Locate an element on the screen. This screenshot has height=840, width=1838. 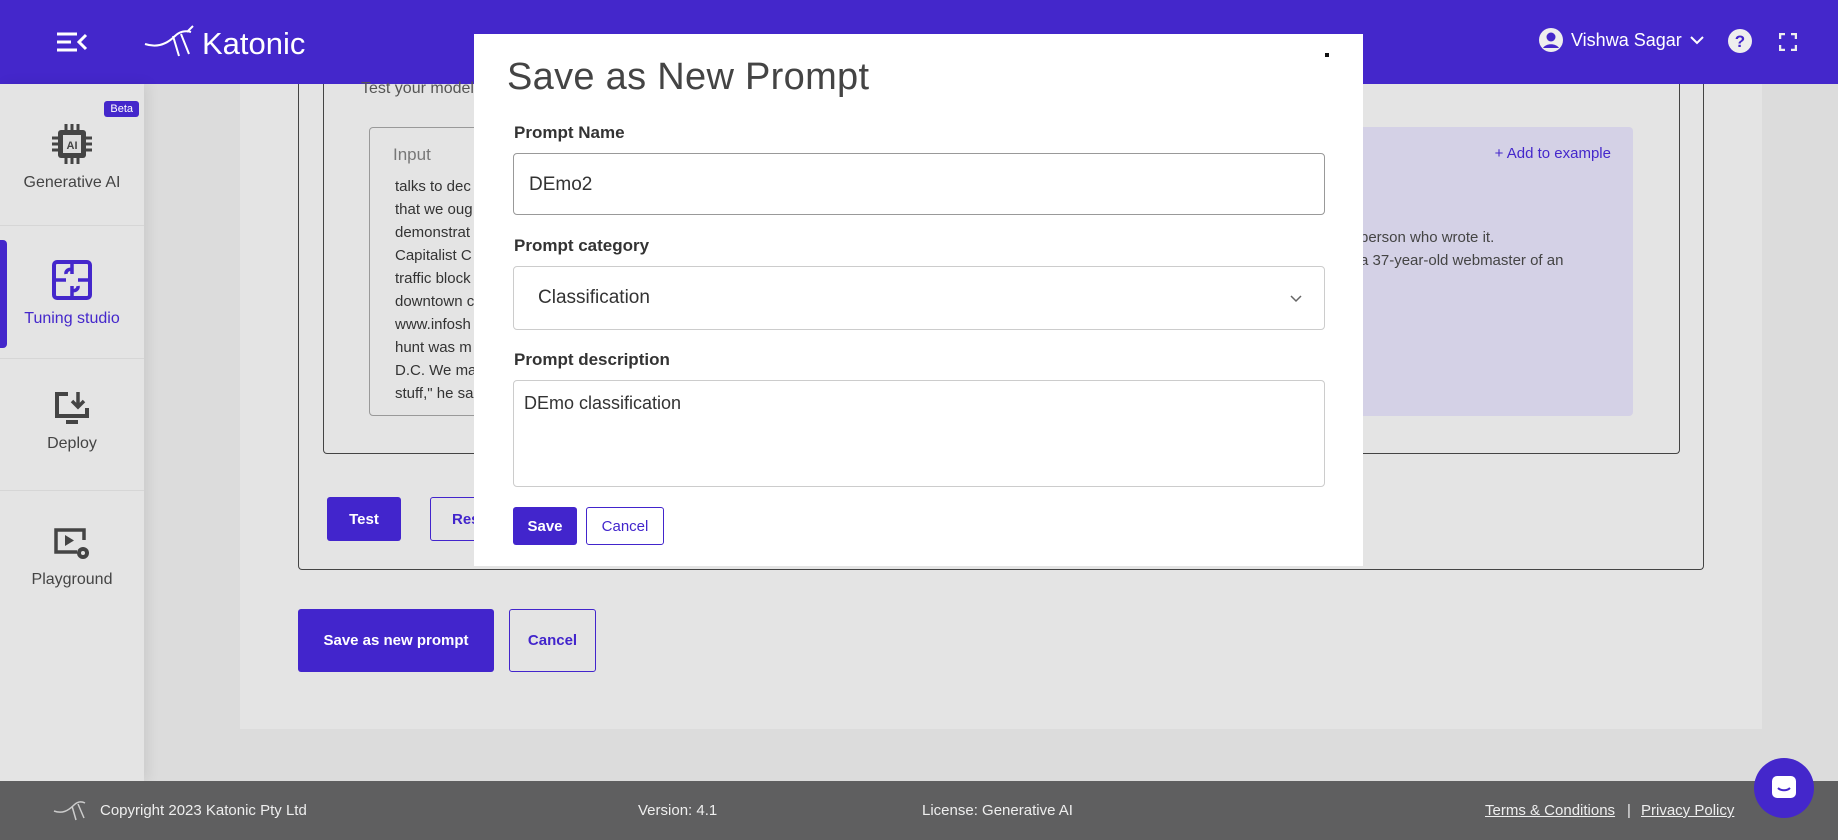
brand-name: Katonic is located at coordinates (254, 43).